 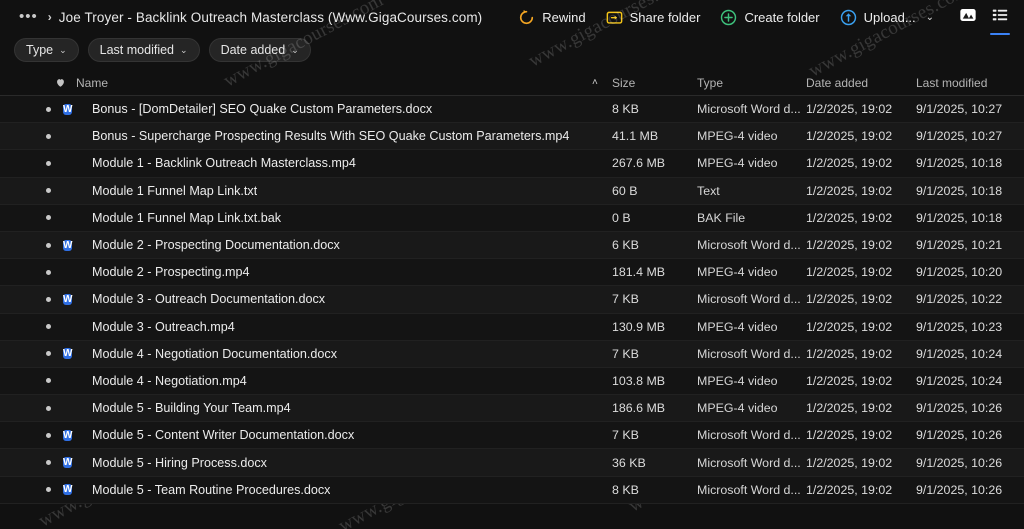 I want to click on file-size: 60 B, so click(x=625, y=190).